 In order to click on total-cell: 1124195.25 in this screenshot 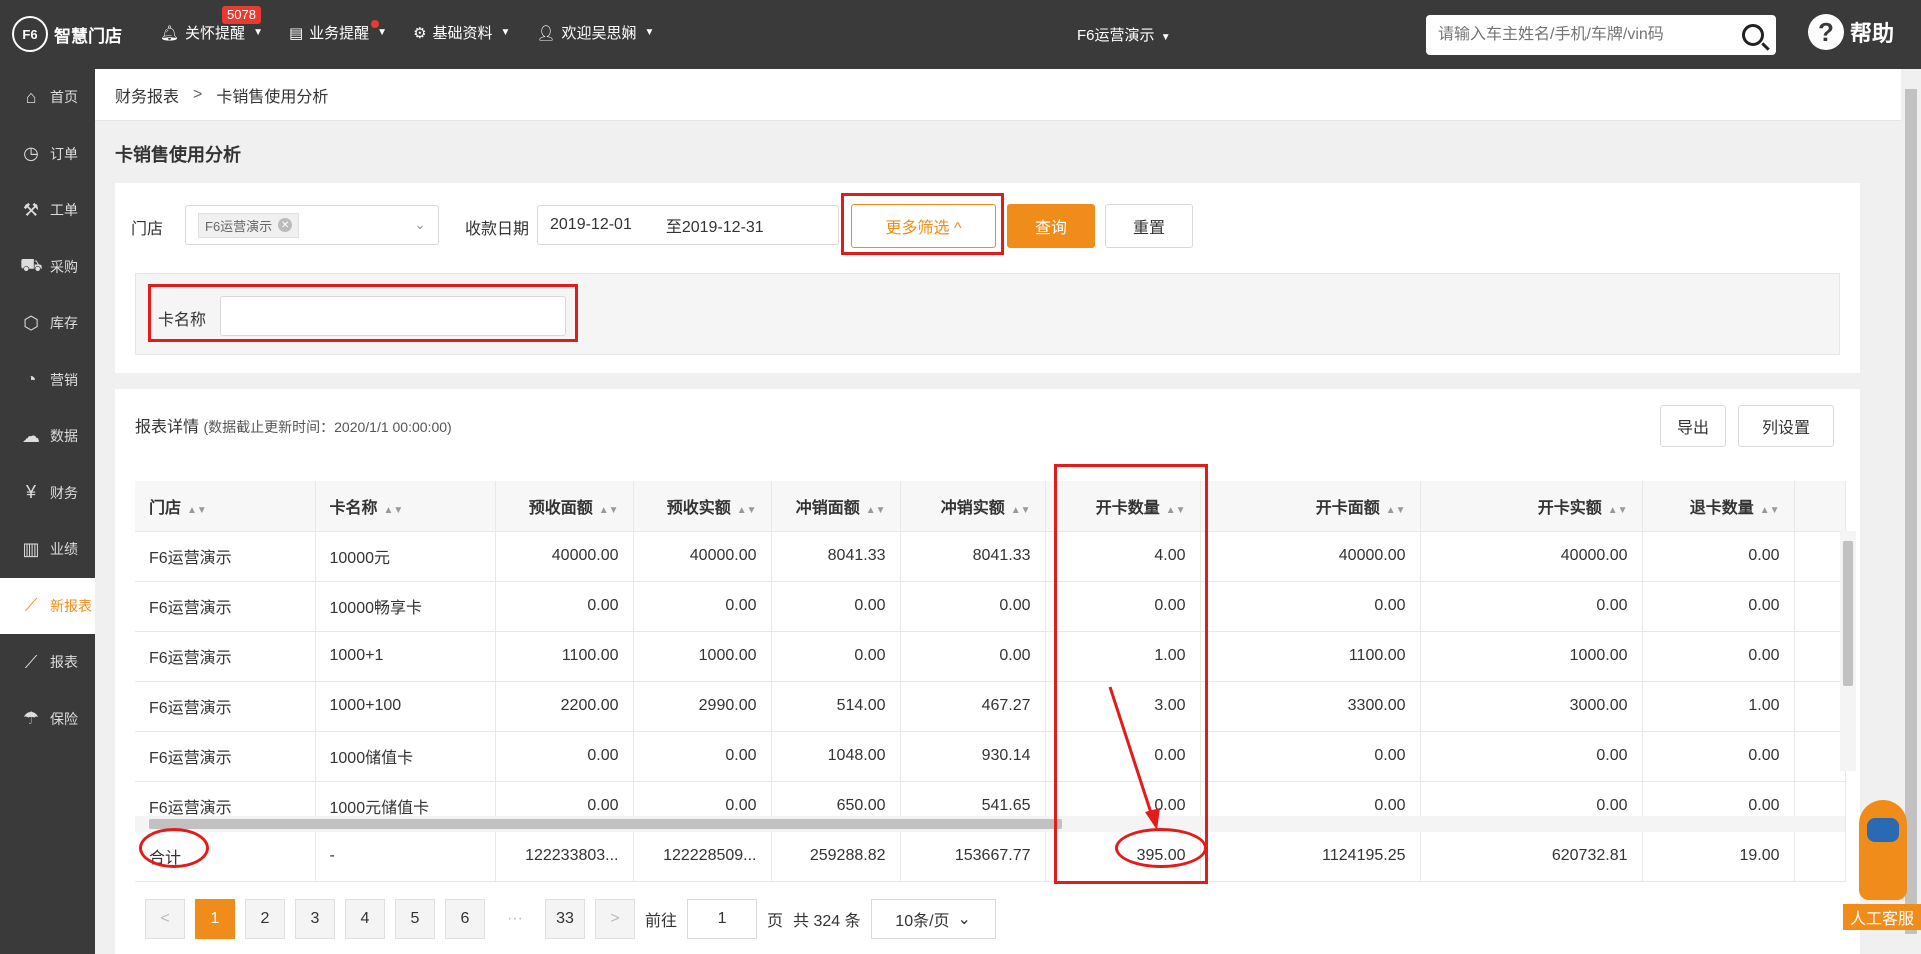, I will do `click(1310, 856)`.